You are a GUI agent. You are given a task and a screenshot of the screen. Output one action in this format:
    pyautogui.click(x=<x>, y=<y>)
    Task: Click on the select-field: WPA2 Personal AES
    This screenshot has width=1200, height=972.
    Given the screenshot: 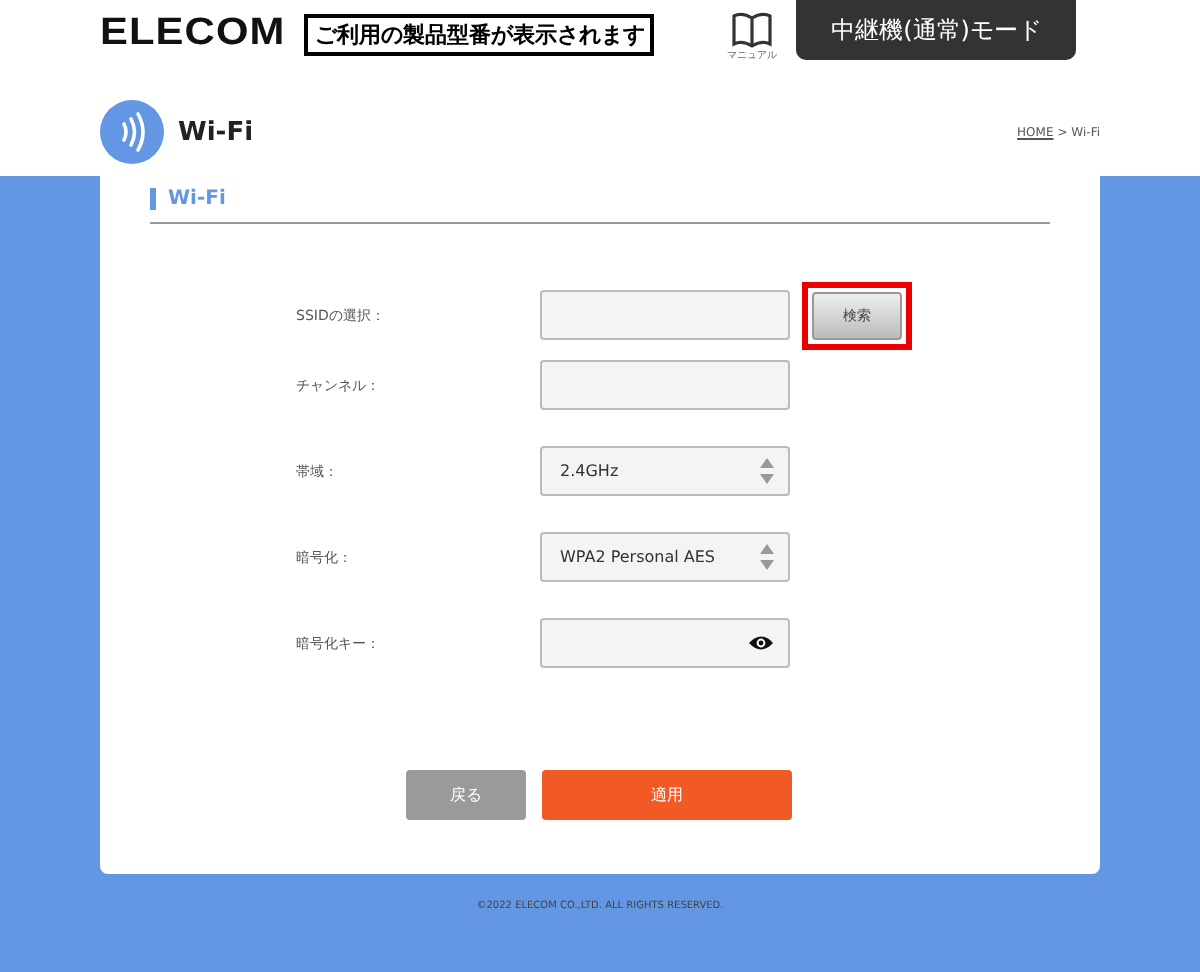 What is the action you would take?
    pyautogui.click(x=665, y=557)
    